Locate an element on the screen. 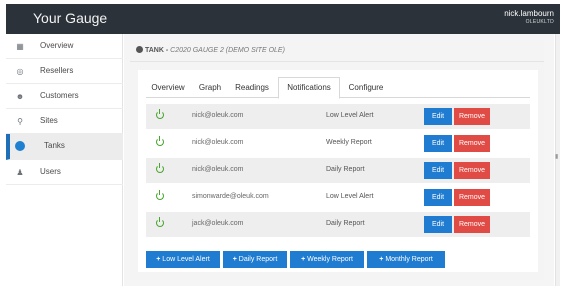  button-label: Weekly Report is located at coordinates (330, 259).